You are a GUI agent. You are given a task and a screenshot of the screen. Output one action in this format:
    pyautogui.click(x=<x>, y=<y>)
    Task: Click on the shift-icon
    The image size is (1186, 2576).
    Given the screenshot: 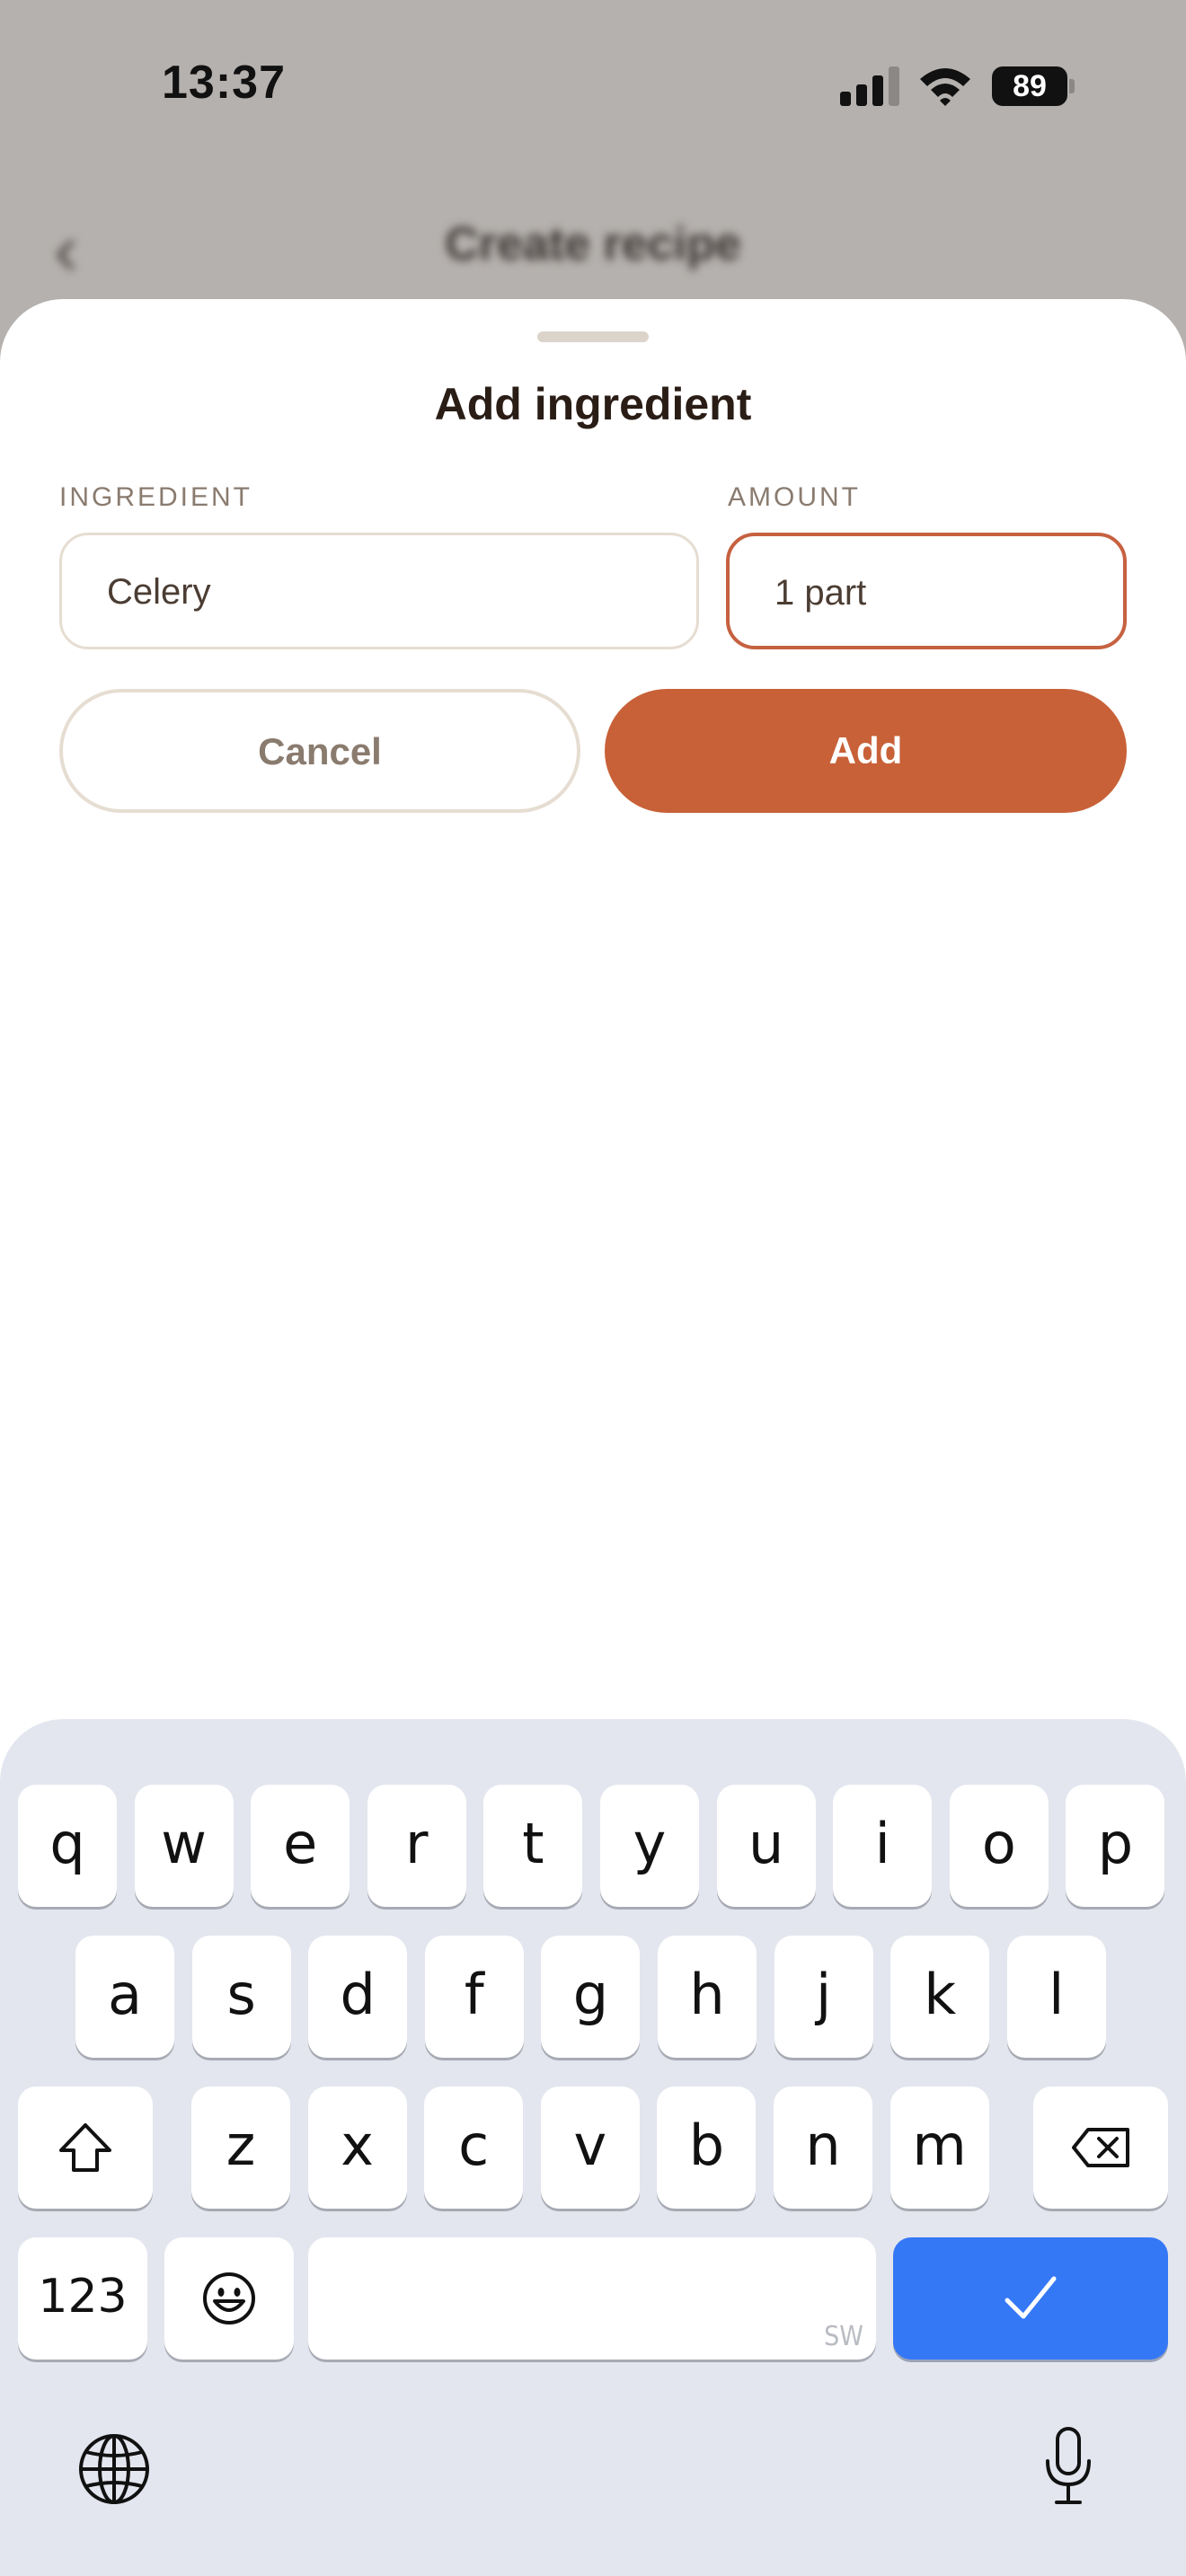 What is the action you would take?
    pyautogui.click(x=85, y=2147)
    